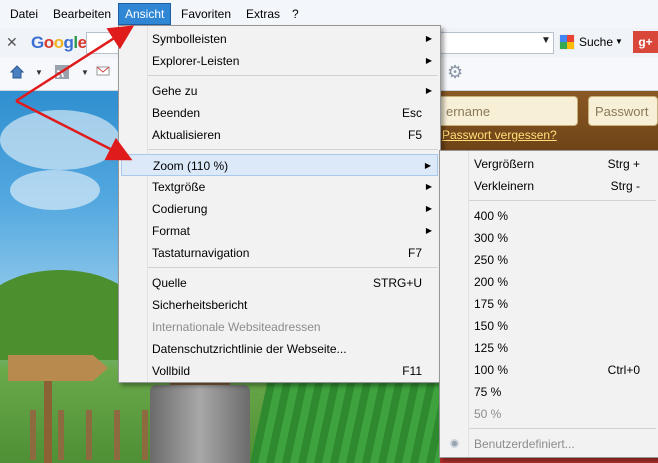 This screenshot has height=463, width=658. I want to click on password-input: Passwort, so click(623, 111).